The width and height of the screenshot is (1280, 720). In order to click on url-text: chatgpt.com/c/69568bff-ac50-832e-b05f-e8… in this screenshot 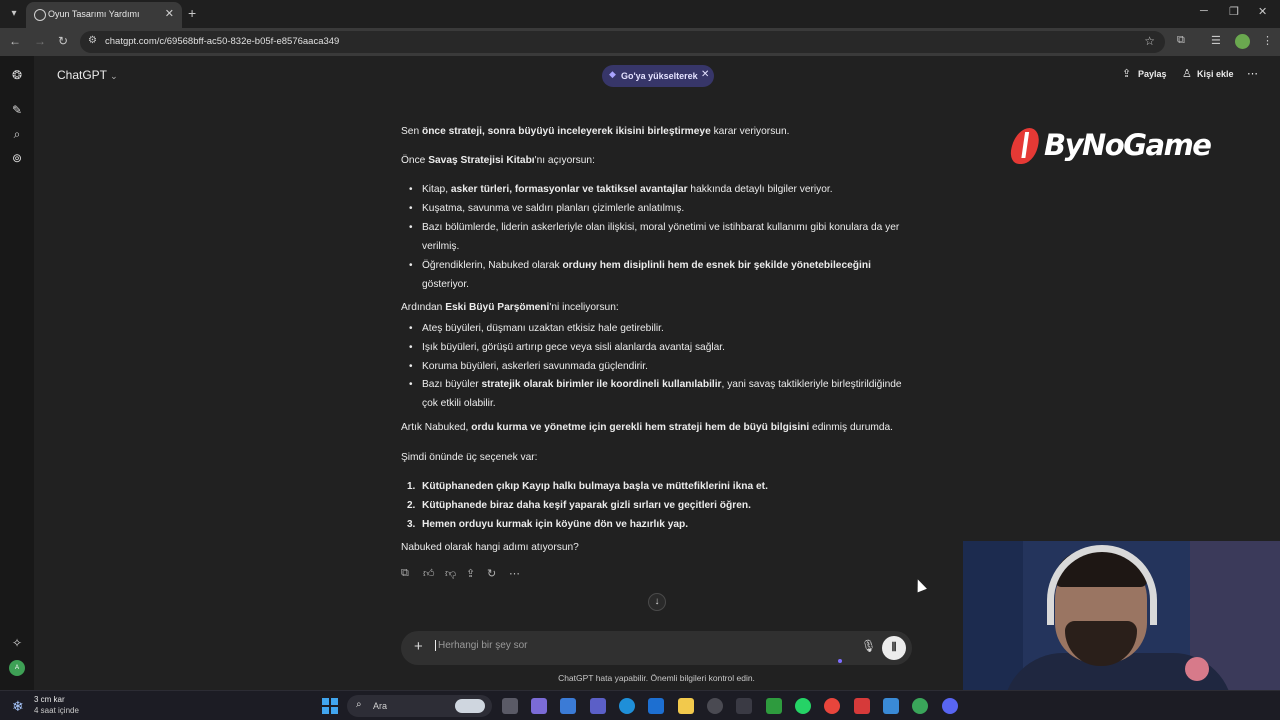, I will do `click(222, 41)`.